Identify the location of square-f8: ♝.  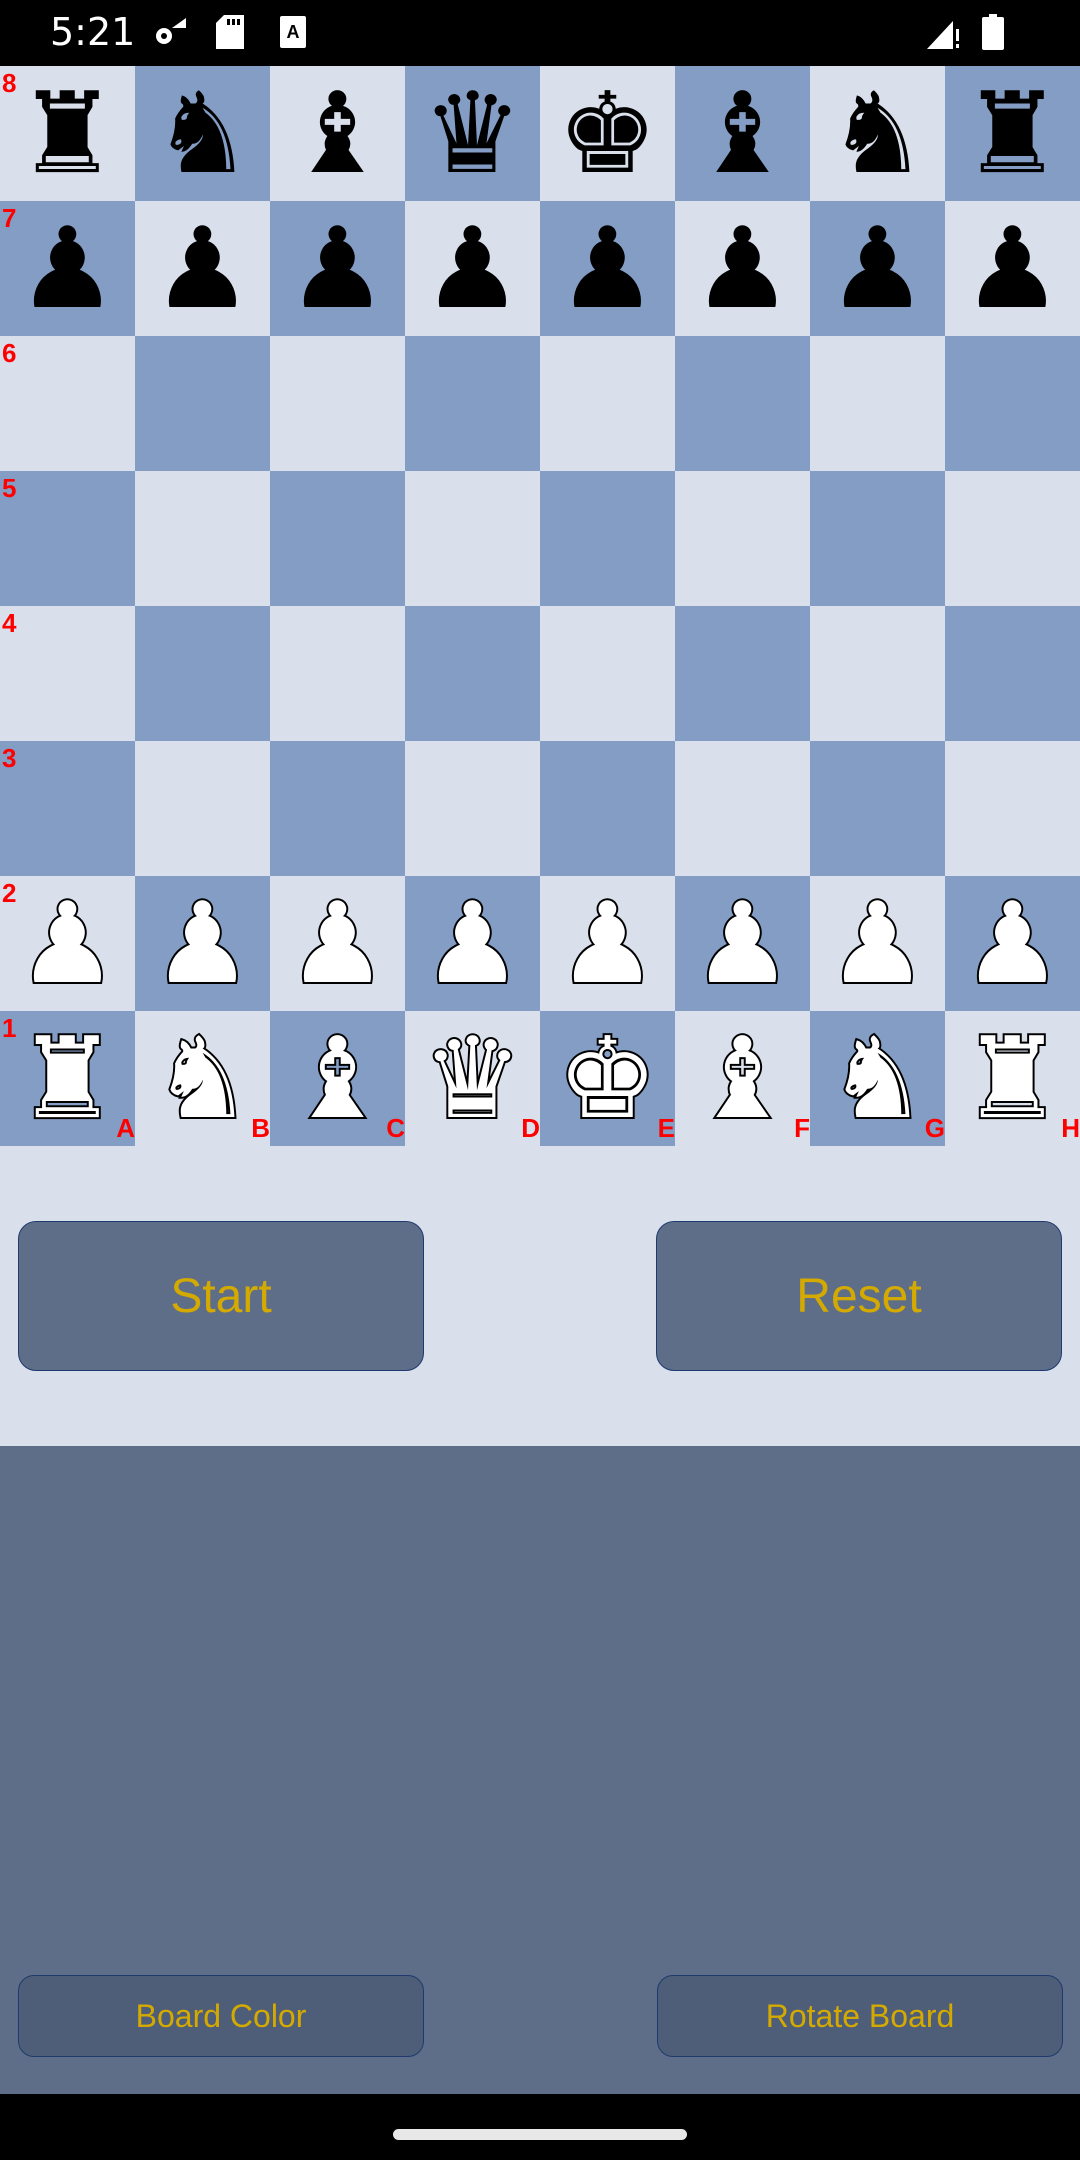
(742, 133).